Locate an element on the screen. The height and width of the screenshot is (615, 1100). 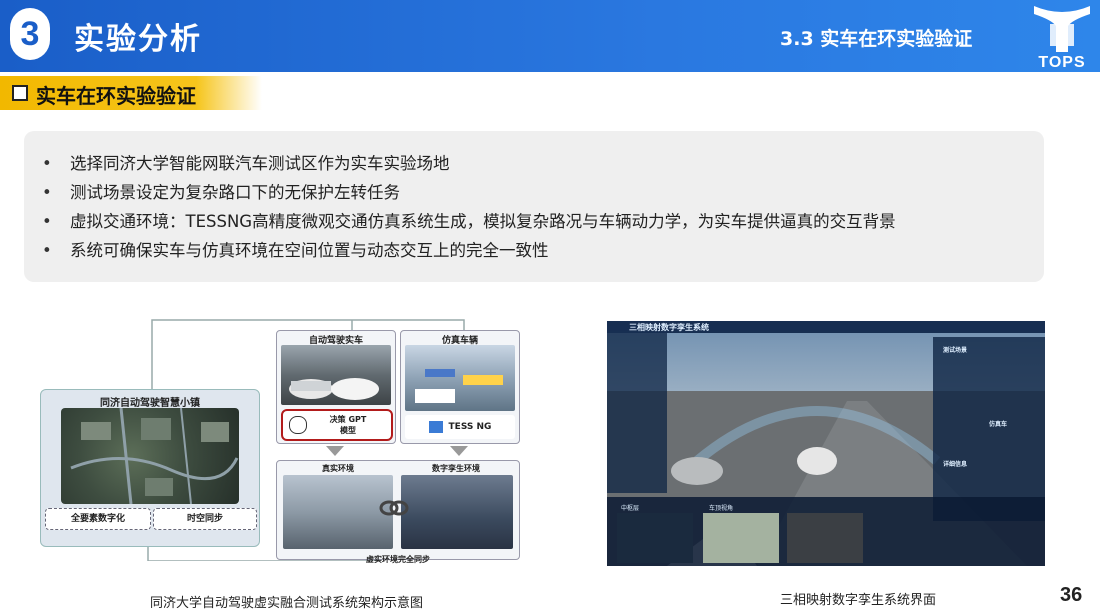
real-car-panel: 自动驾驶实车 决策 GPT 模型 is located at coordinates (336, 387).